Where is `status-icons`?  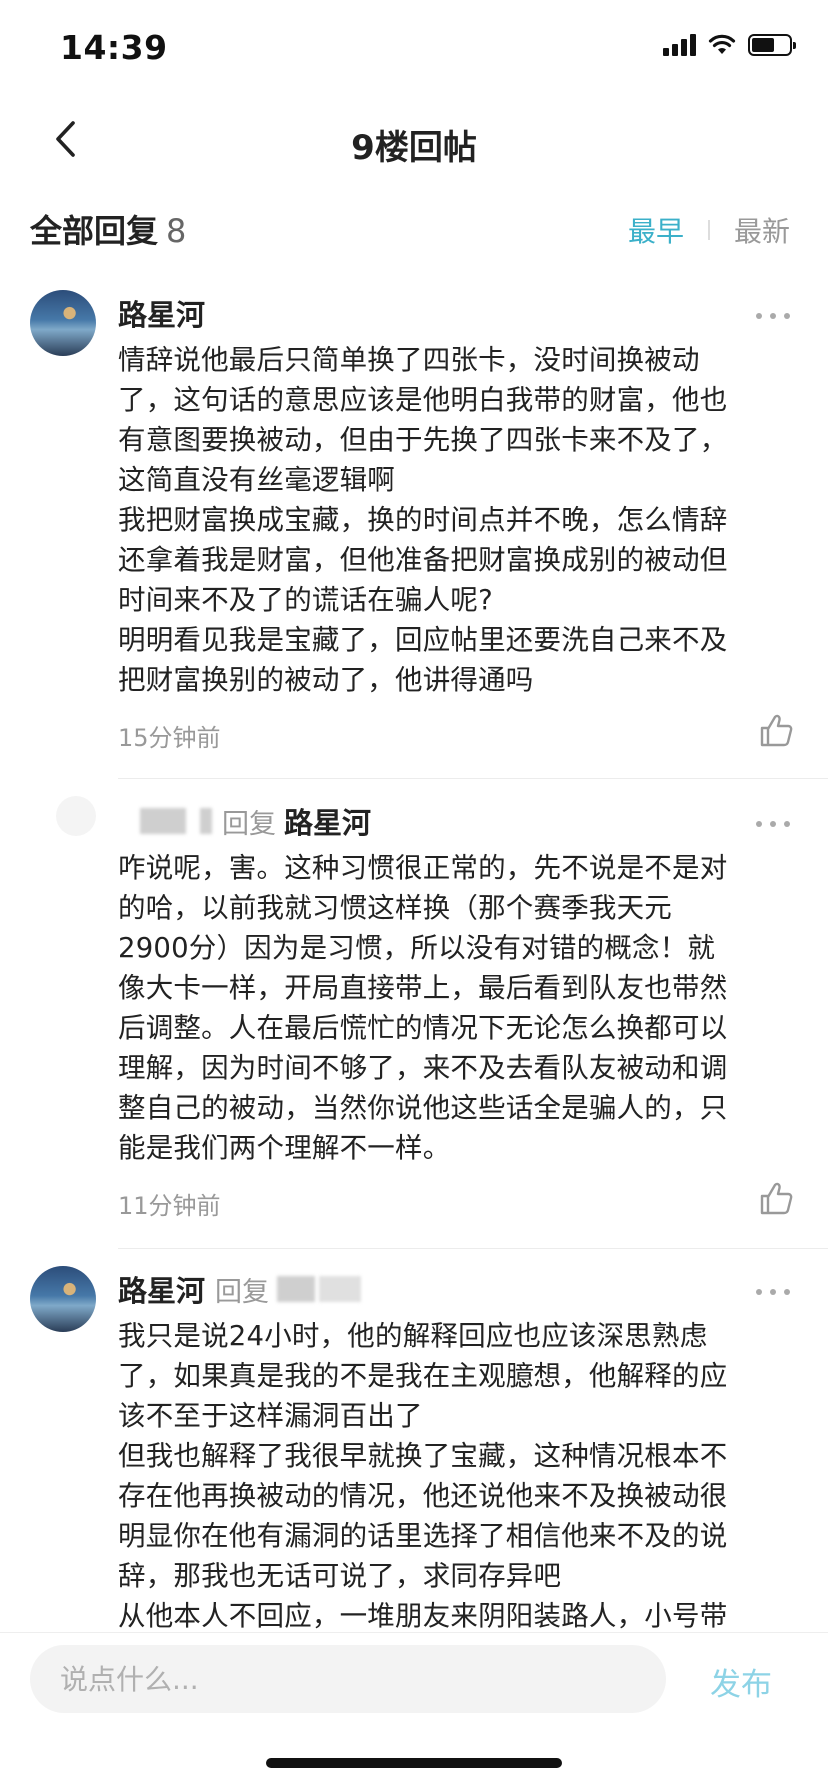
status-icons is located at coordinates (729, 45).